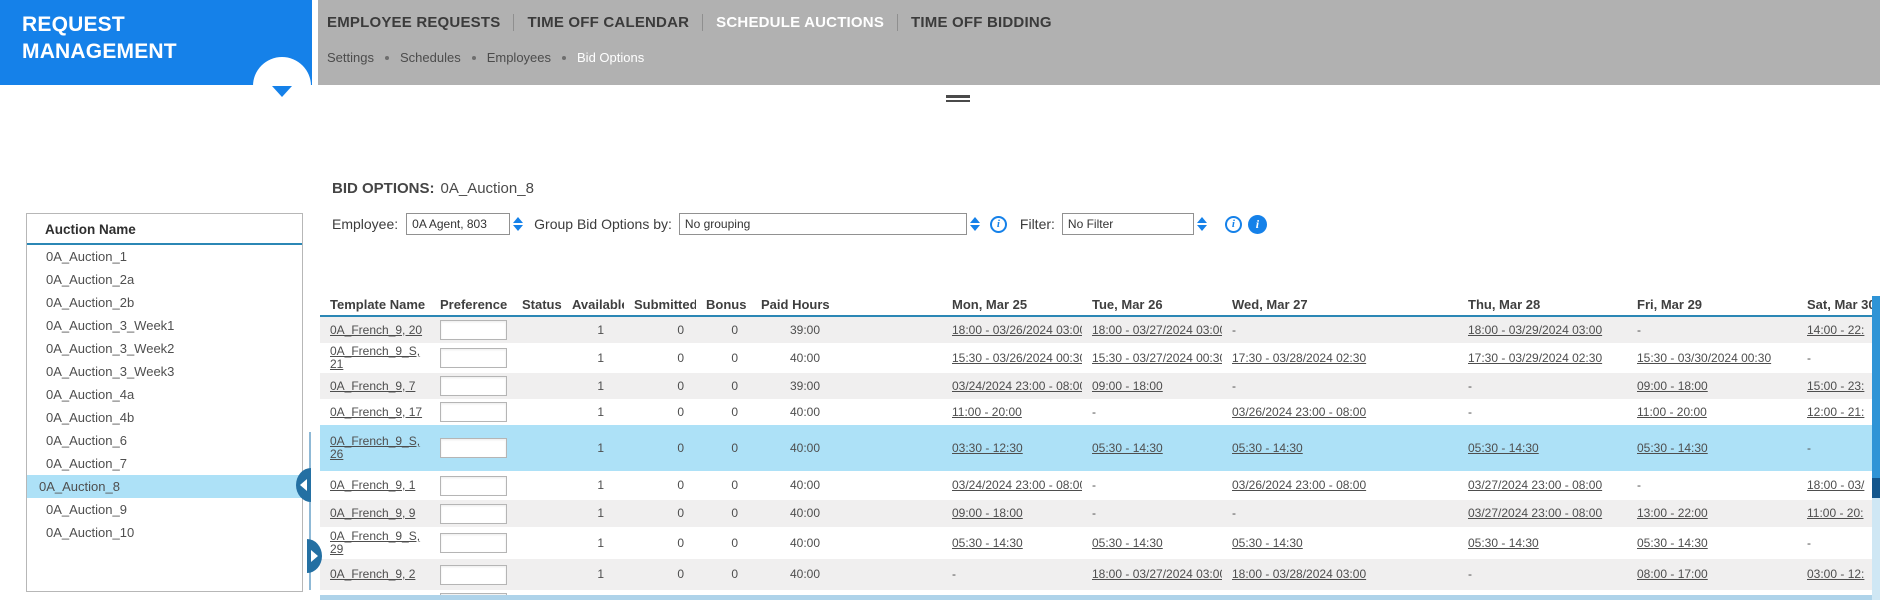 This screenshot has width=1880, height=600. Describe the element at coordinates (164, 302) in the screenshot. I see `auction-list-item: 0A_Auction_2b` at that location.